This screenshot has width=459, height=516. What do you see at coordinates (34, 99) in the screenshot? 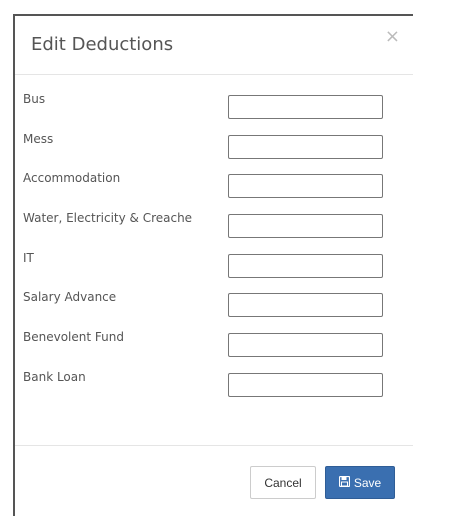
I see `bus-label: Bus` at bounding box center [34, 99].